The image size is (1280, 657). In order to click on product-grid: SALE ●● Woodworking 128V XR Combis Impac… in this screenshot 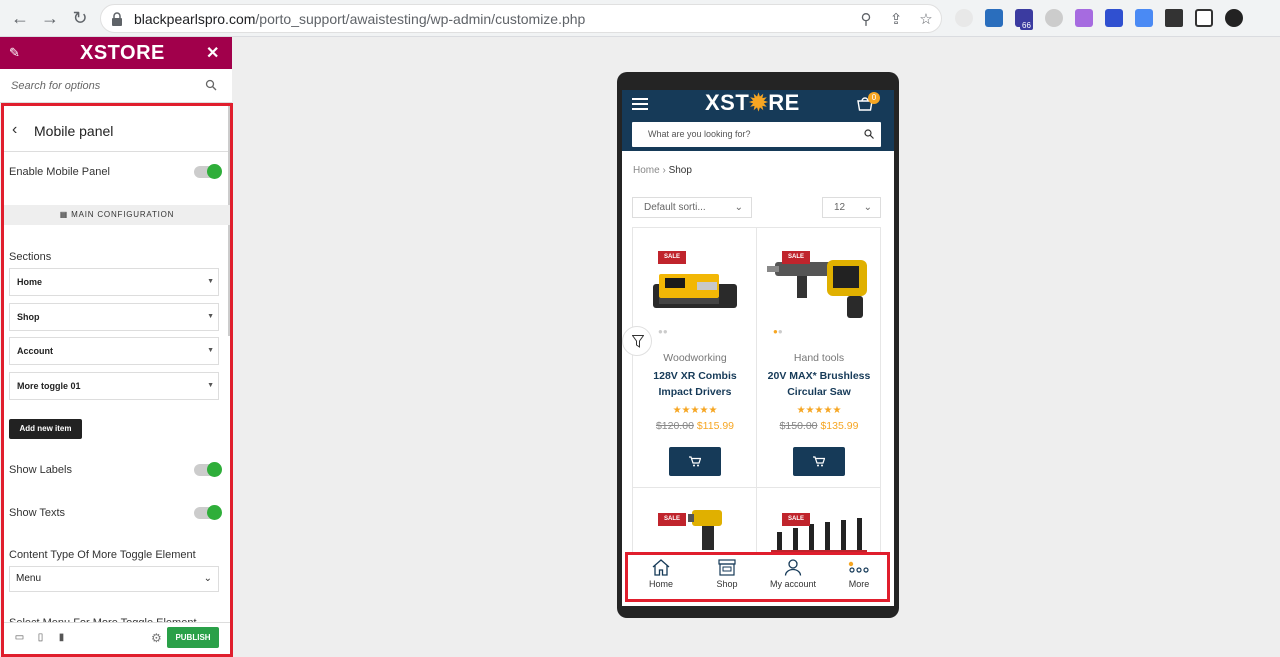, I will do `click(756, 397)`.